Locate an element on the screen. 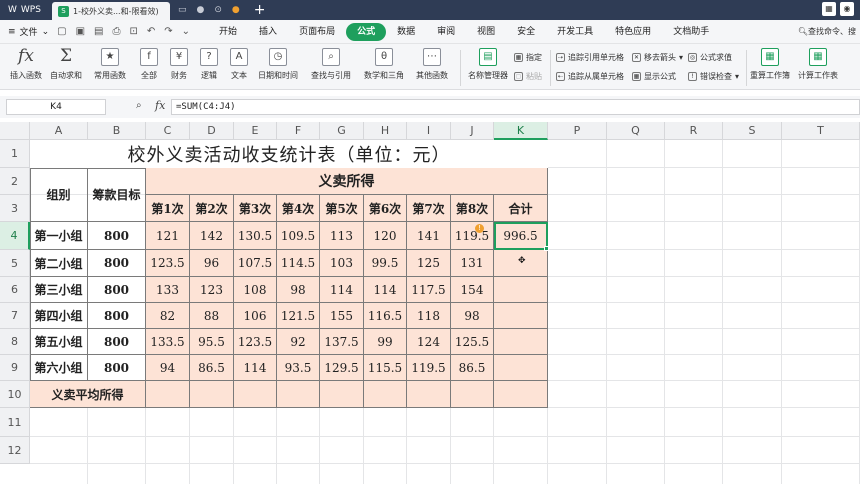 This screenshot has width=860, height=484. value-cell: 129.5 is located at coordinates (342, 368).